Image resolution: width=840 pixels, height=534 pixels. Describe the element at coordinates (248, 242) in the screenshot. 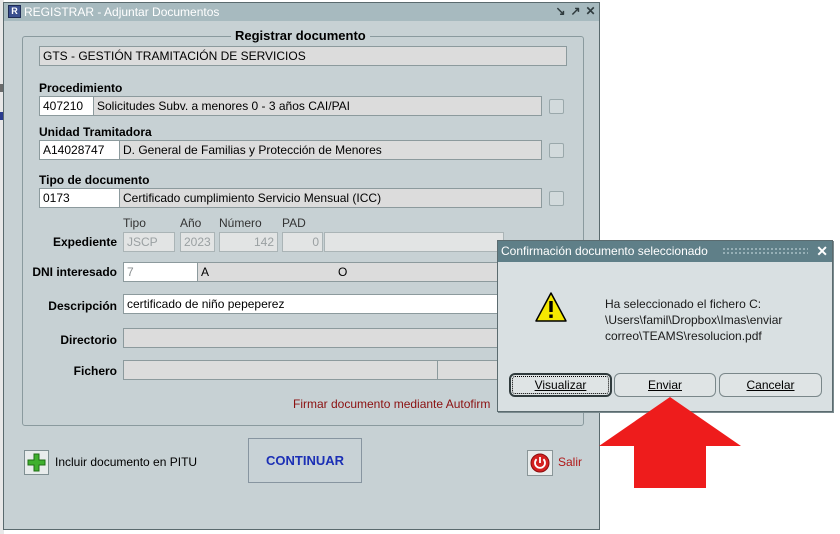

I see `expediente-numero-field: 142` at that location.